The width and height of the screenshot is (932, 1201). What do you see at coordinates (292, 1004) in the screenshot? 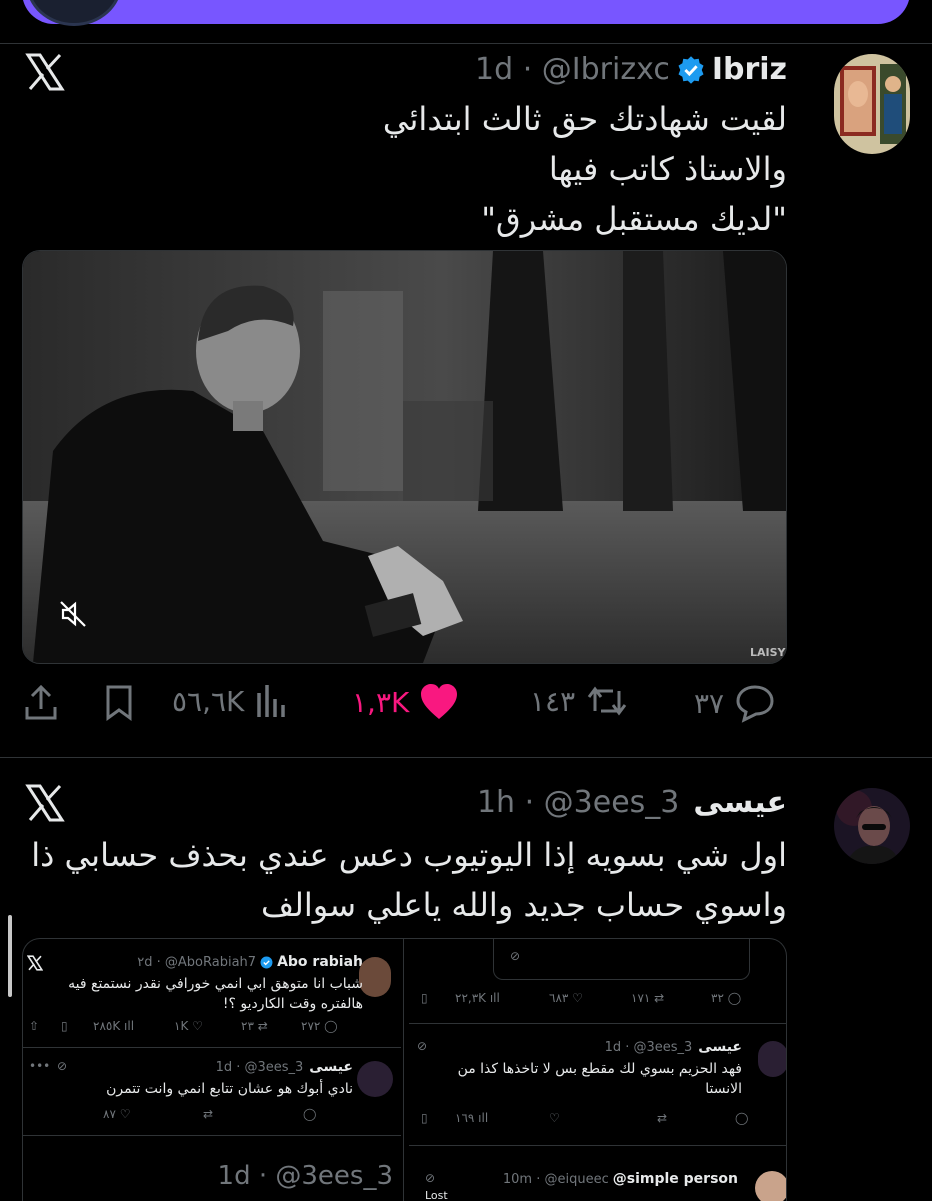
I see `mini-line: هالفتره وقت الكارديو ؟!` at bounding box center [292, 1004].